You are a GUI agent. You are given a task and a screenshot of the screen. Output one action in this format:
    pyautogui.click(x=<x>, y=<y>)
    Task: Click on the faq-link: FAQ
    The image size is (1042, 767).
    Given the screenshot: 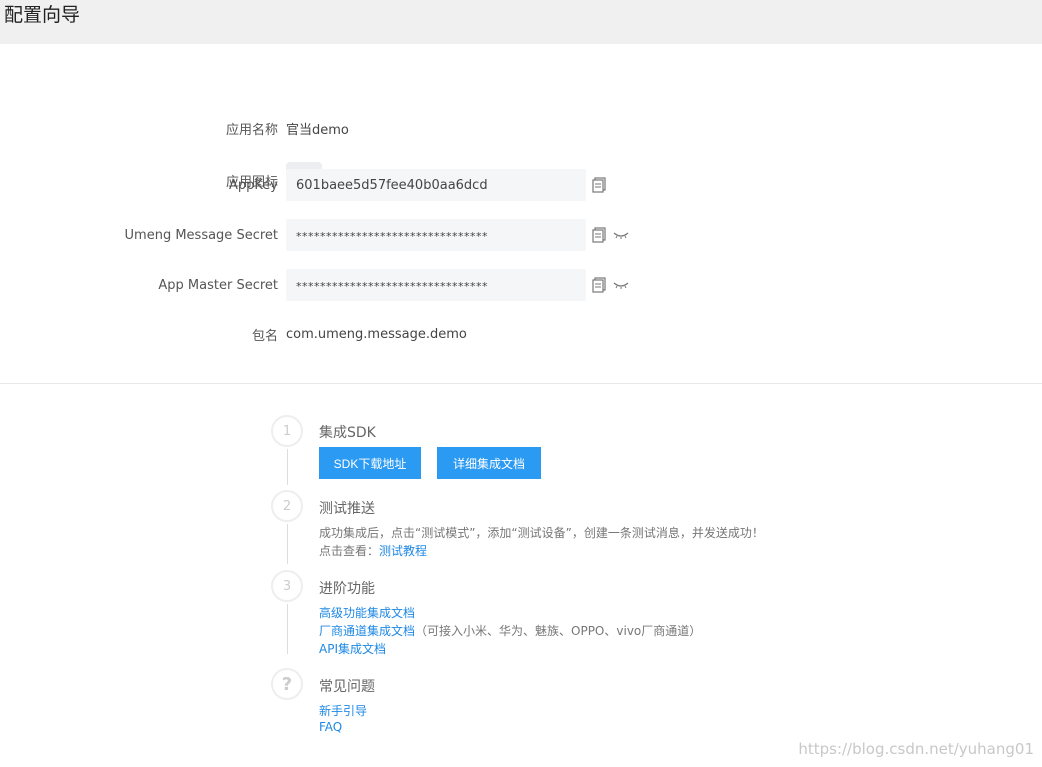 What is the action you would take?
    pyautogui.click(x=330, y=727)
    